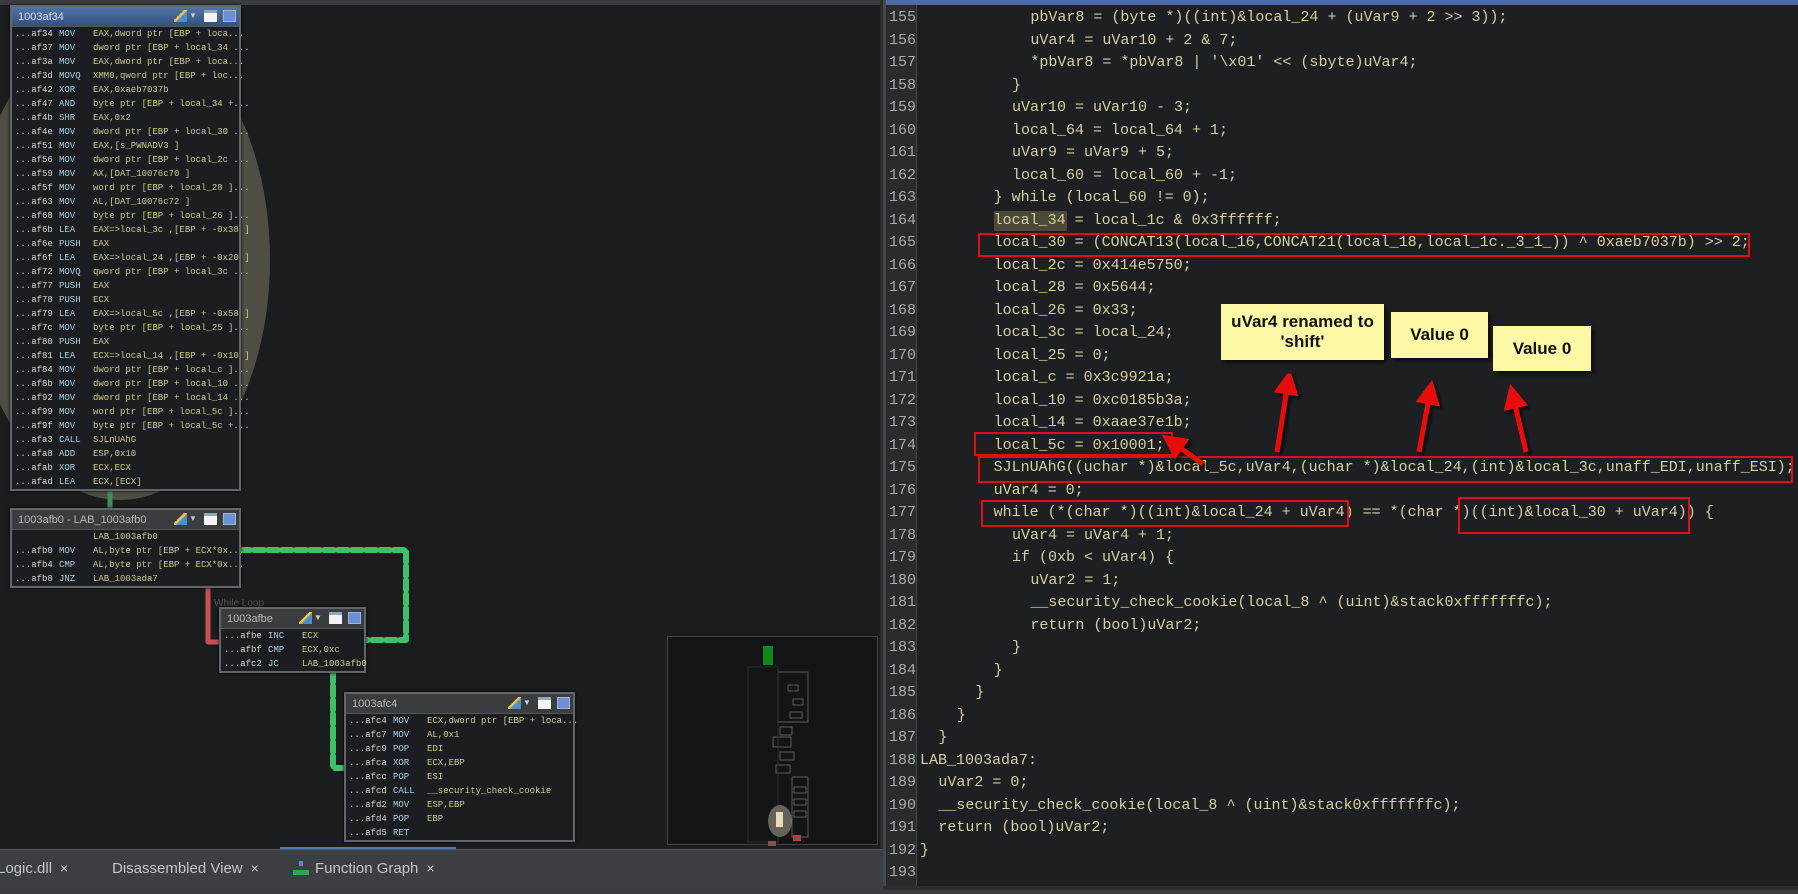  What do you see at coordinates (125, 454) in the screenshot?
I see `instruction-row: ...afa8 ADD ESP,0x10` at bounding box center [125, 454].